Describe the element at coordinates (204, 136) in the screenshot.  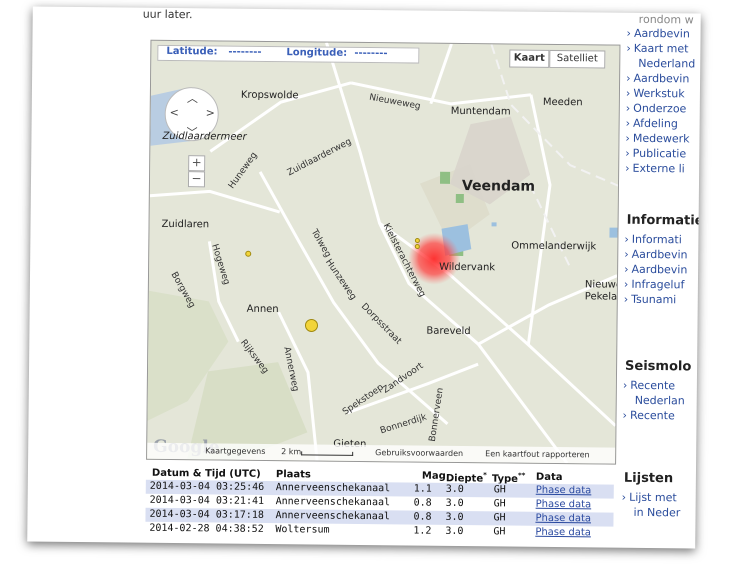
I see `place-label: Zuidlaardermeer` at that location.